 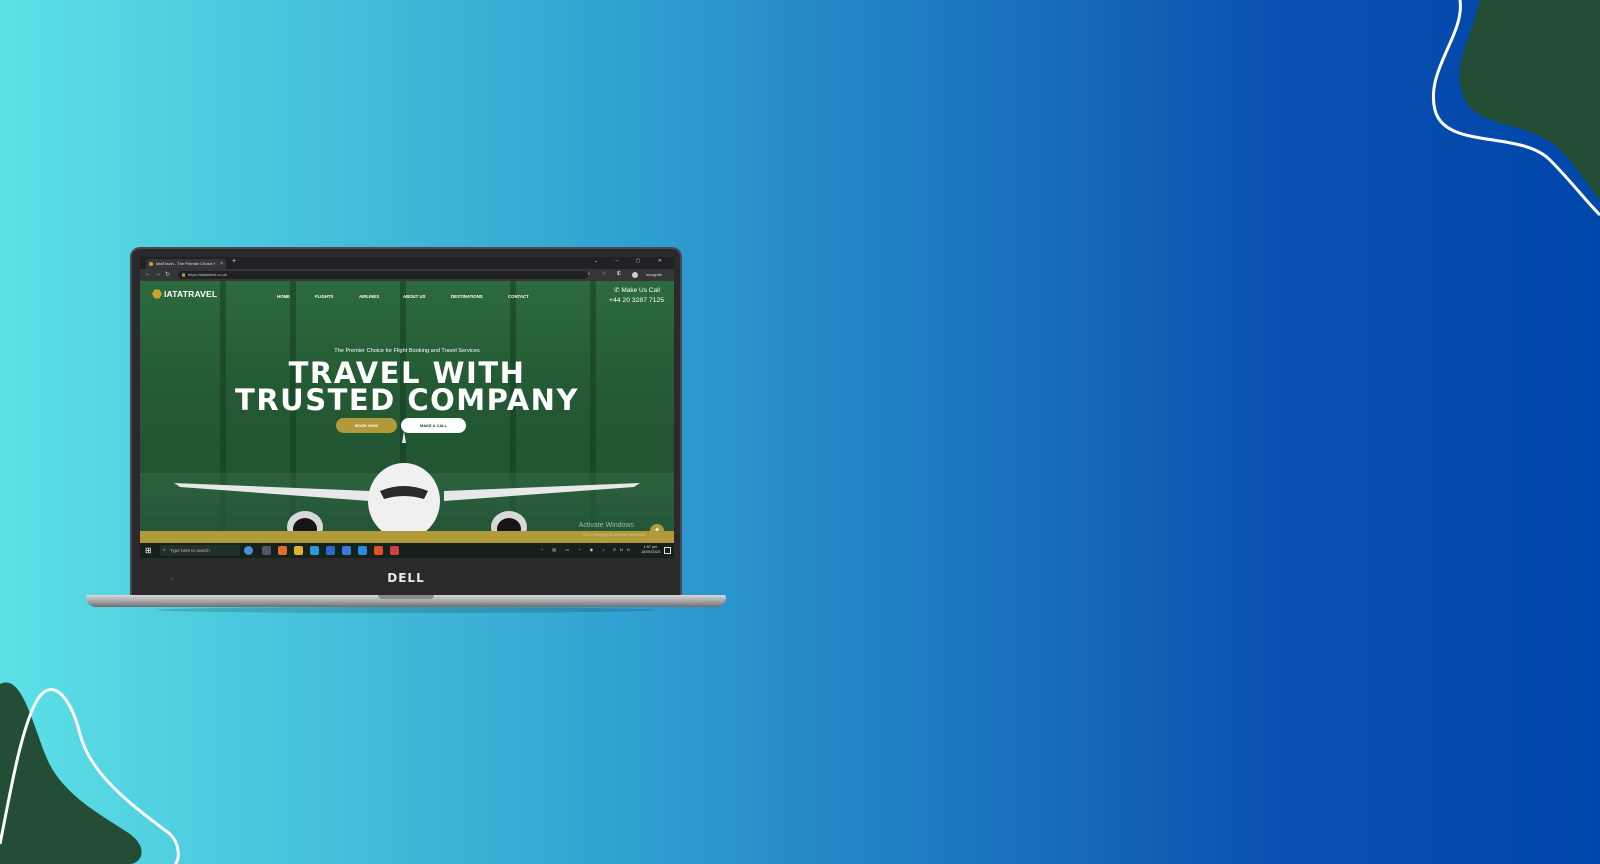 I want to click on incognito-icon, so click(x=635, y=275).